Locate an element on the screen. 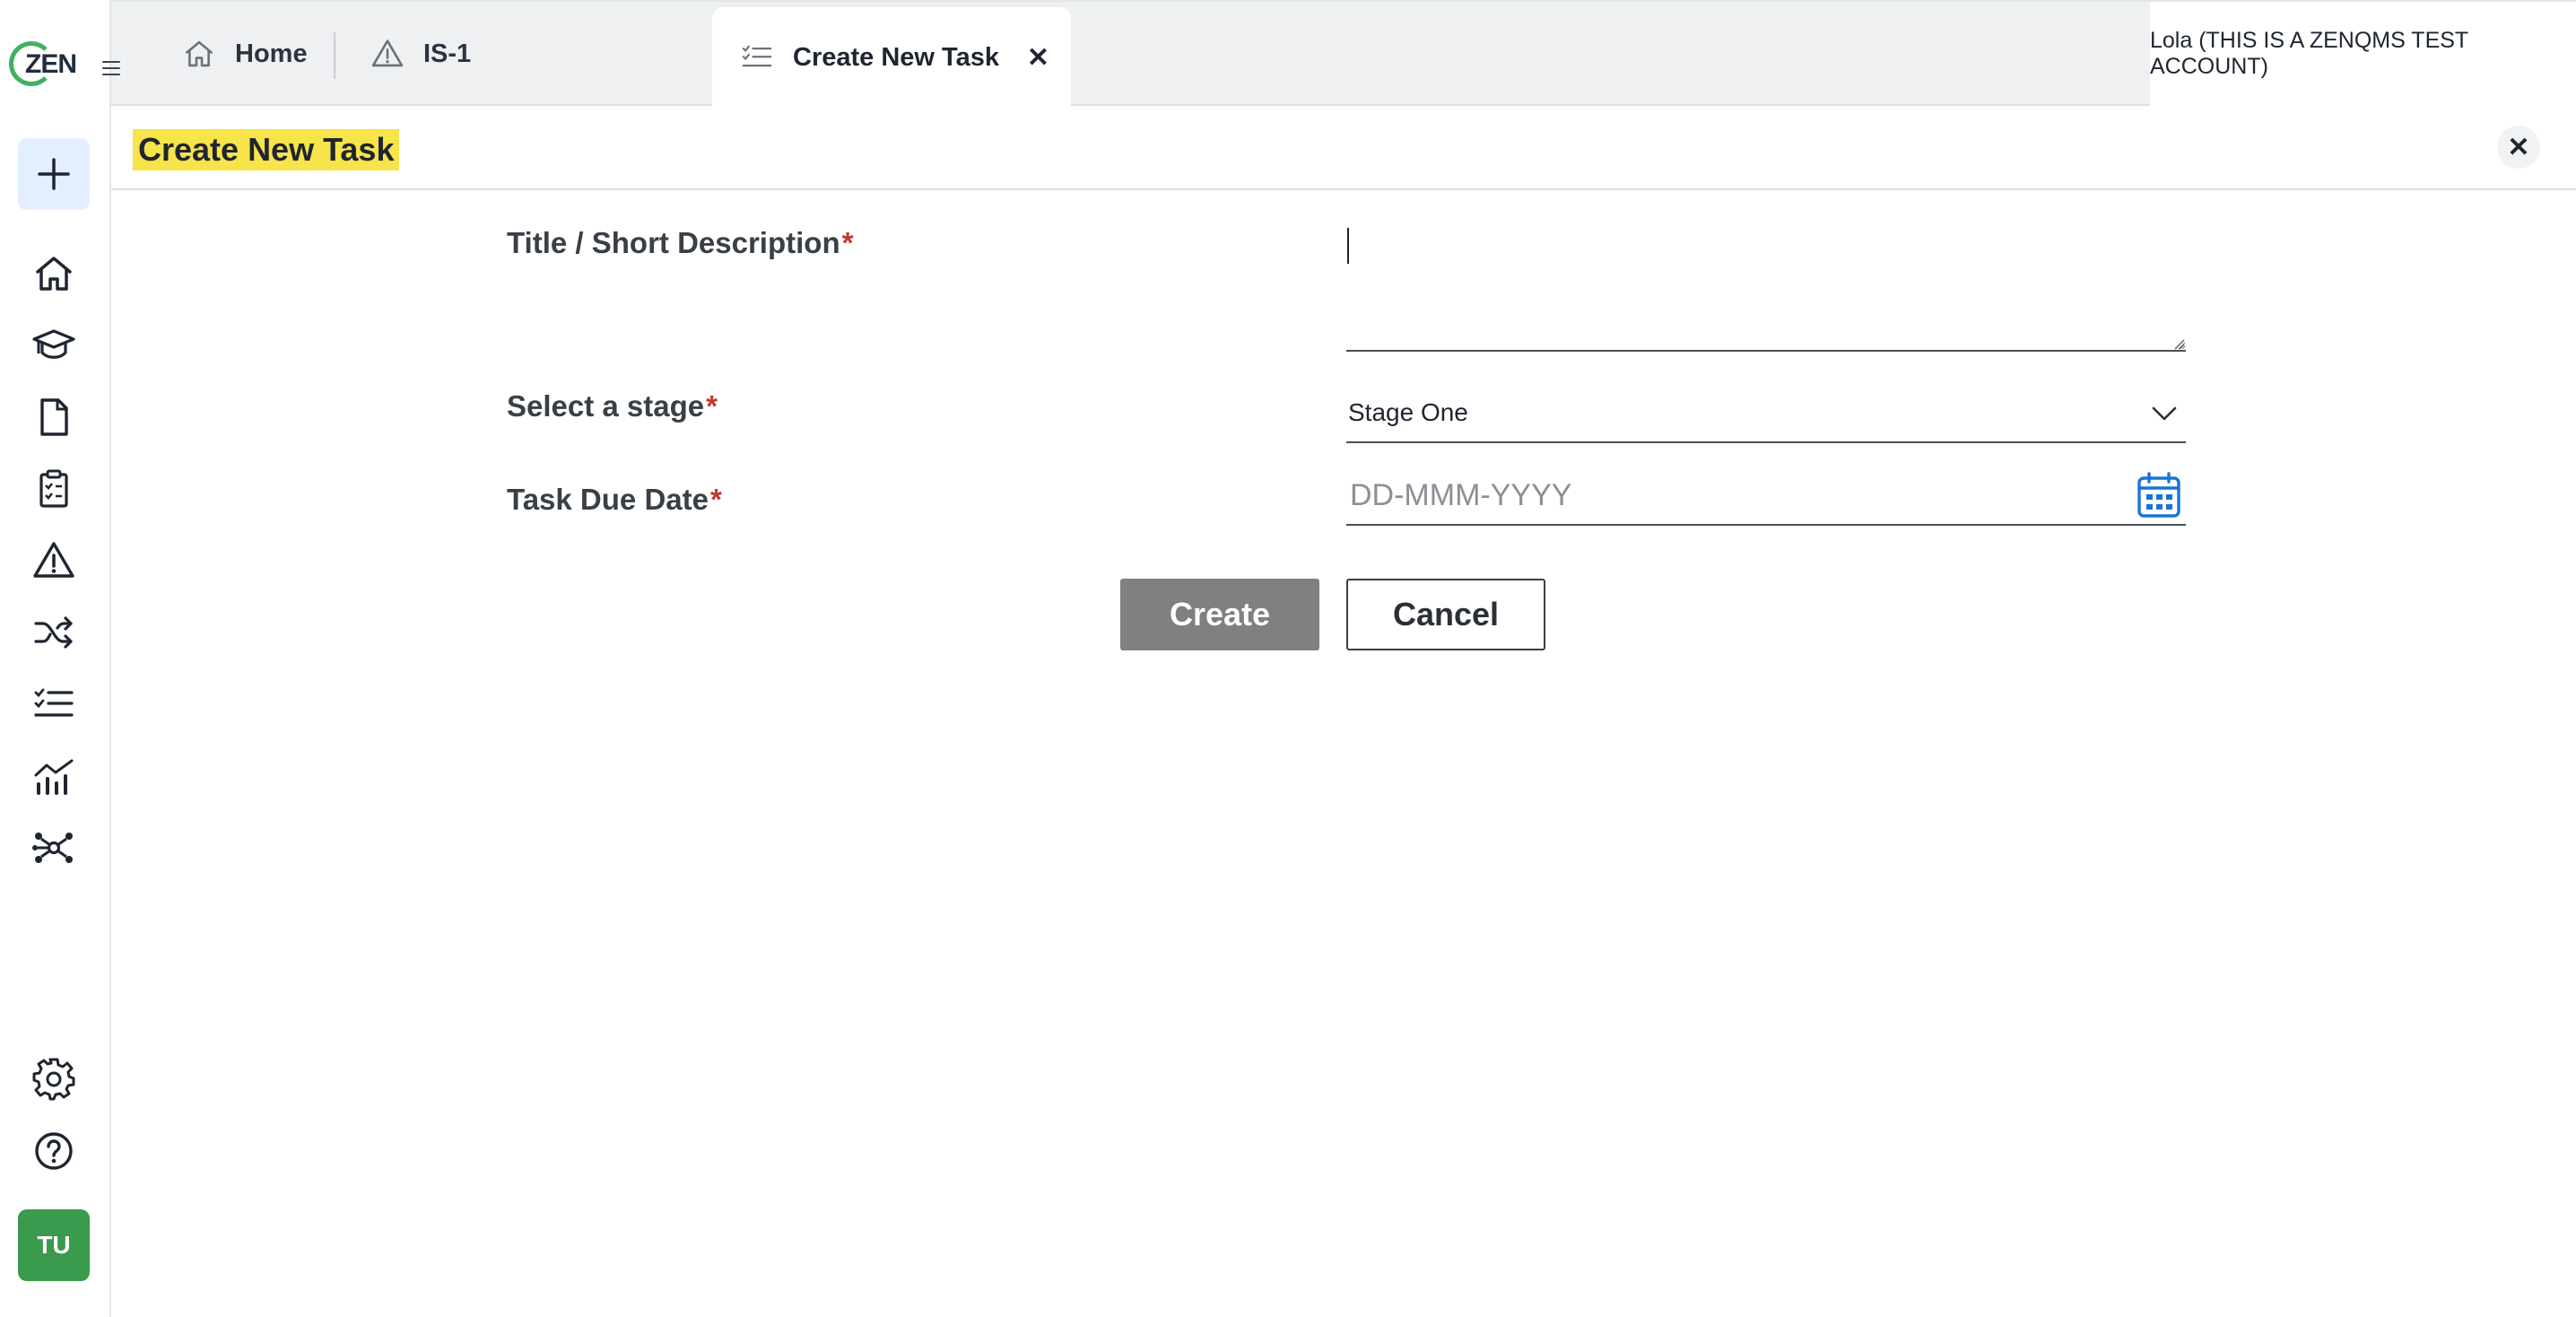 The width and height of the screenshot is (2576, 1317). stage-select: Stage One is located at coordinates (1766, 413).